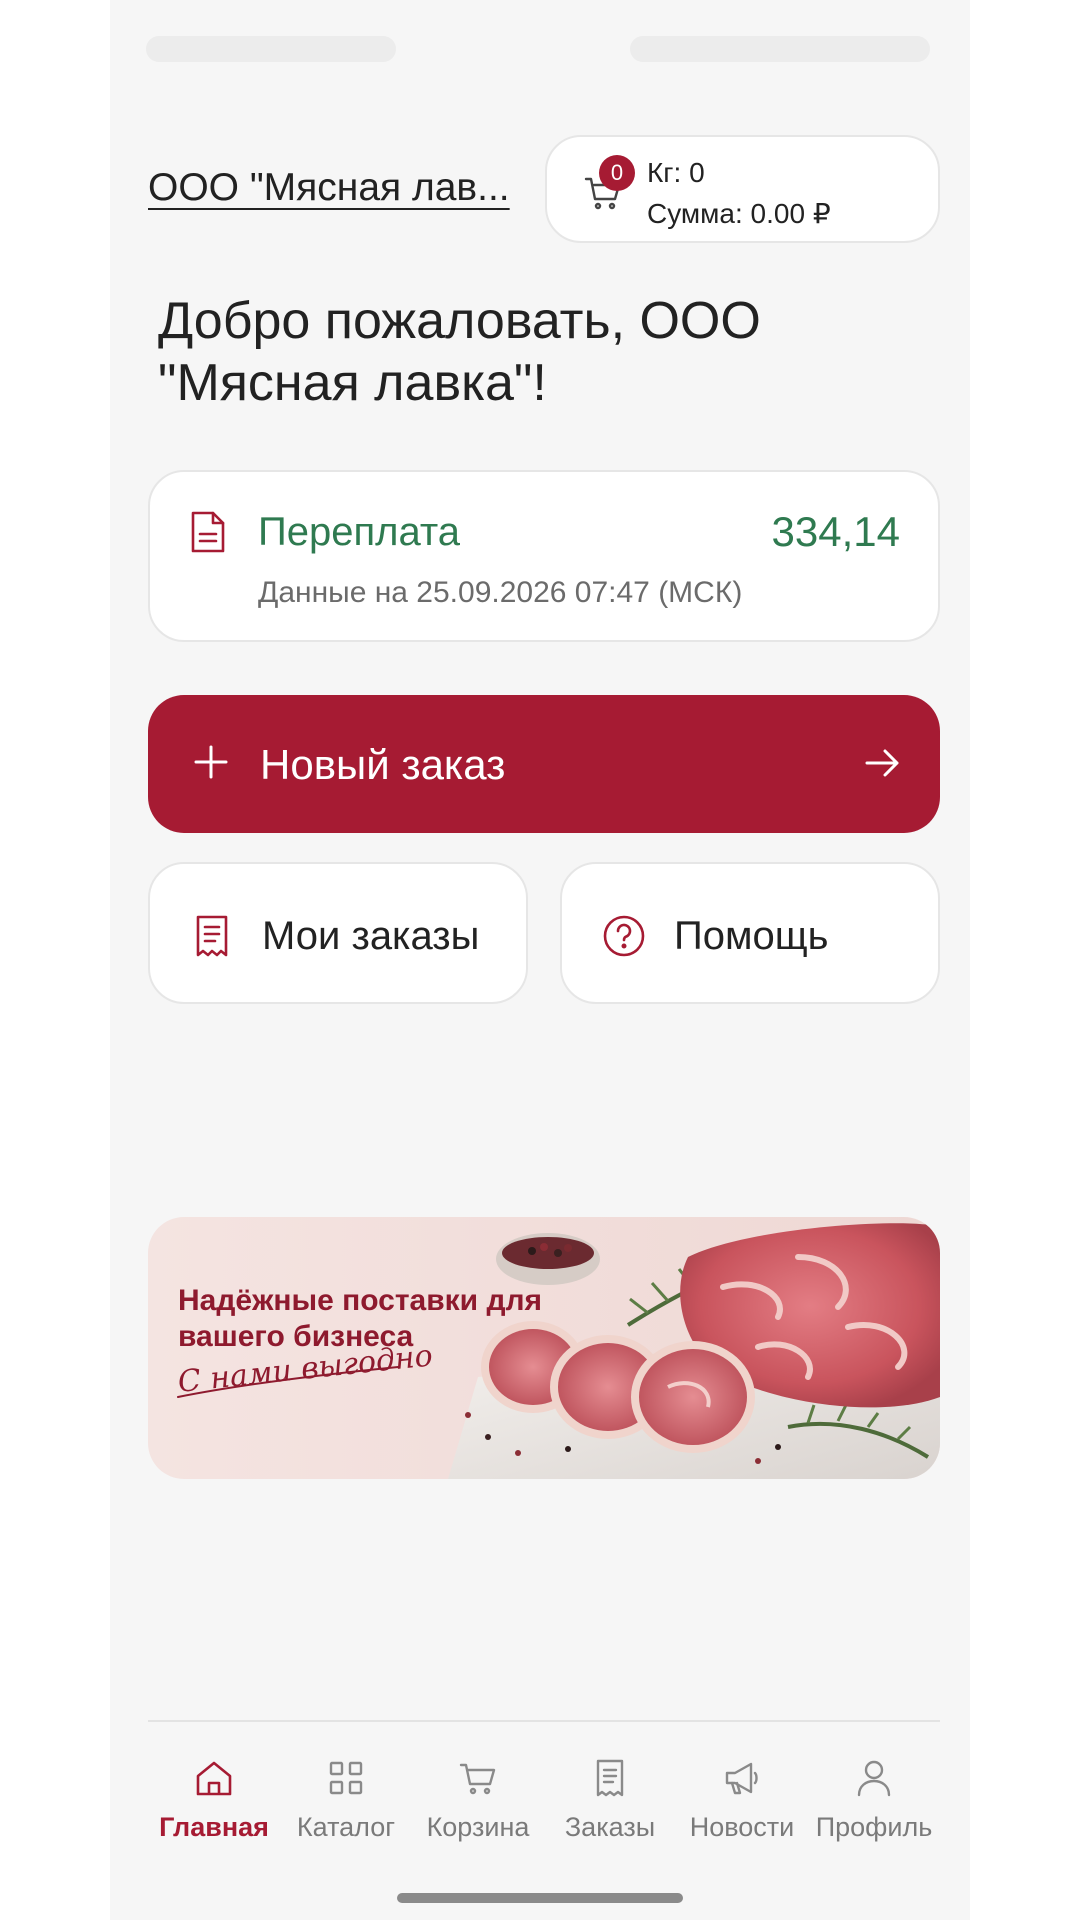  Describe the element at coordinates (346, 1827) in the screenshot. I see `tab-catalog-label: Каталог` at that location.